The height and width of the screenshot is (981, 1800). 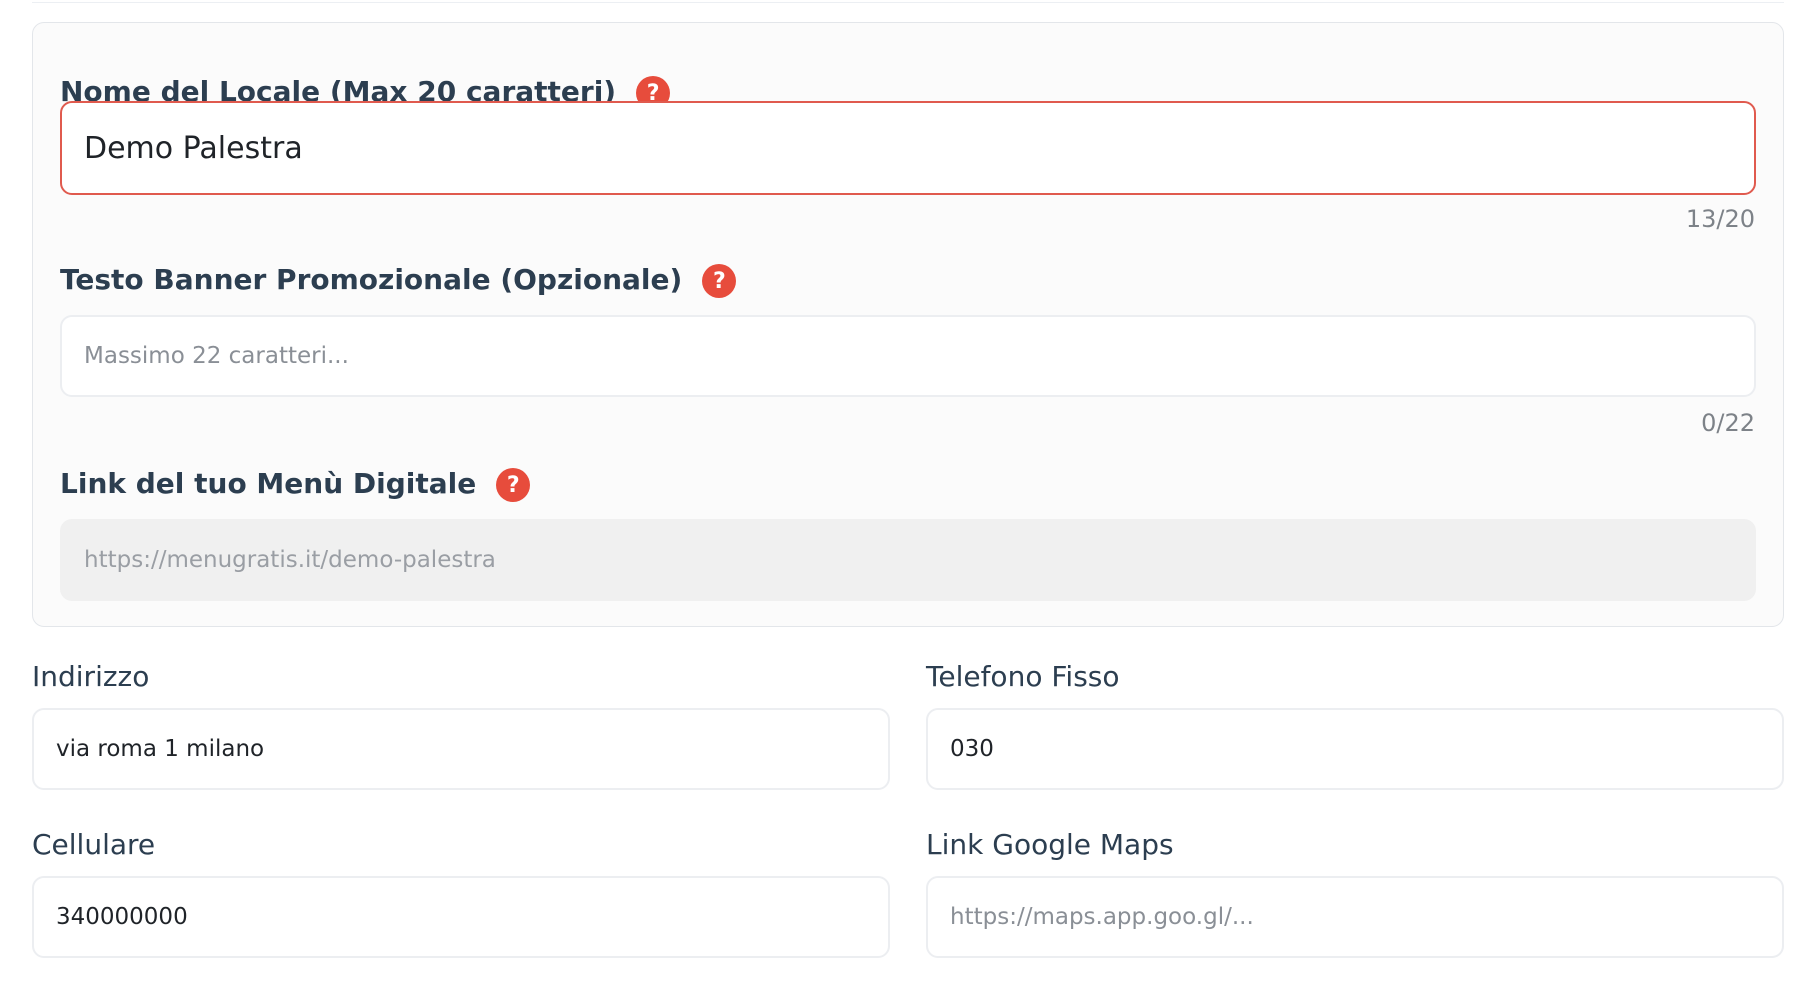 What do you see at coordinates (371, 279) in the screenshot?
I see `banner-text-label-text: Testo Banner Promozionale (Opzionale)` at bounding box center [371, 279].